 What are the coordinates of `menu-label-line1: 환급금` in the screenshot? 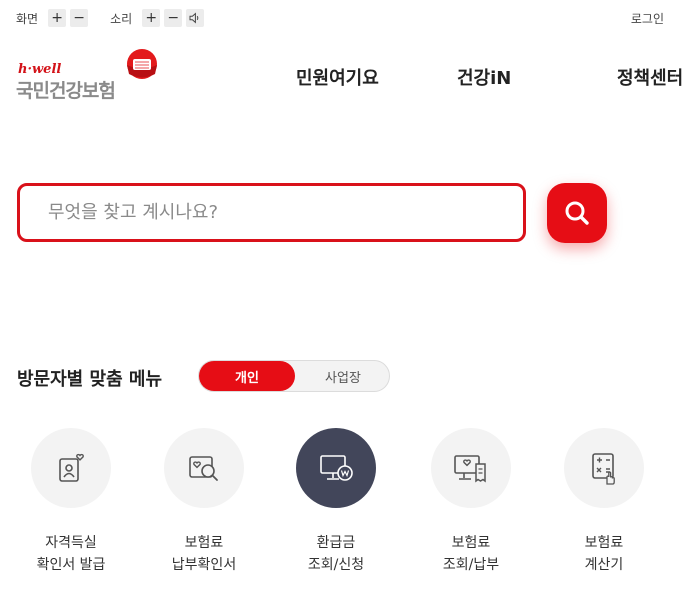 It's located at (336, 543).